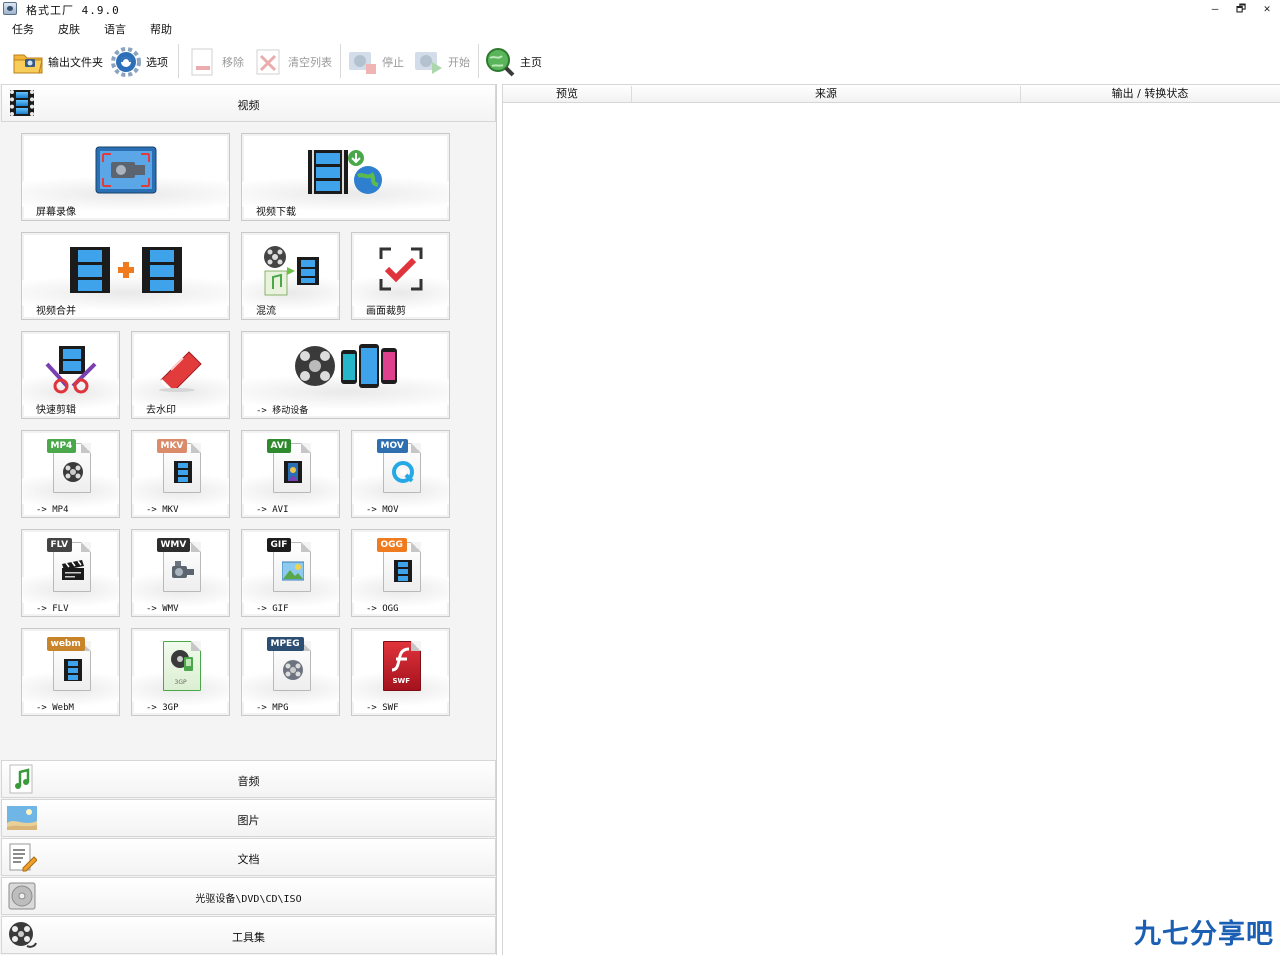 The image size is (1280, 955). What do you see at coordinates (290, 665) in the screenshot?
I see `mpg-file-icon: MPEG` at bounding box center [290, 665].